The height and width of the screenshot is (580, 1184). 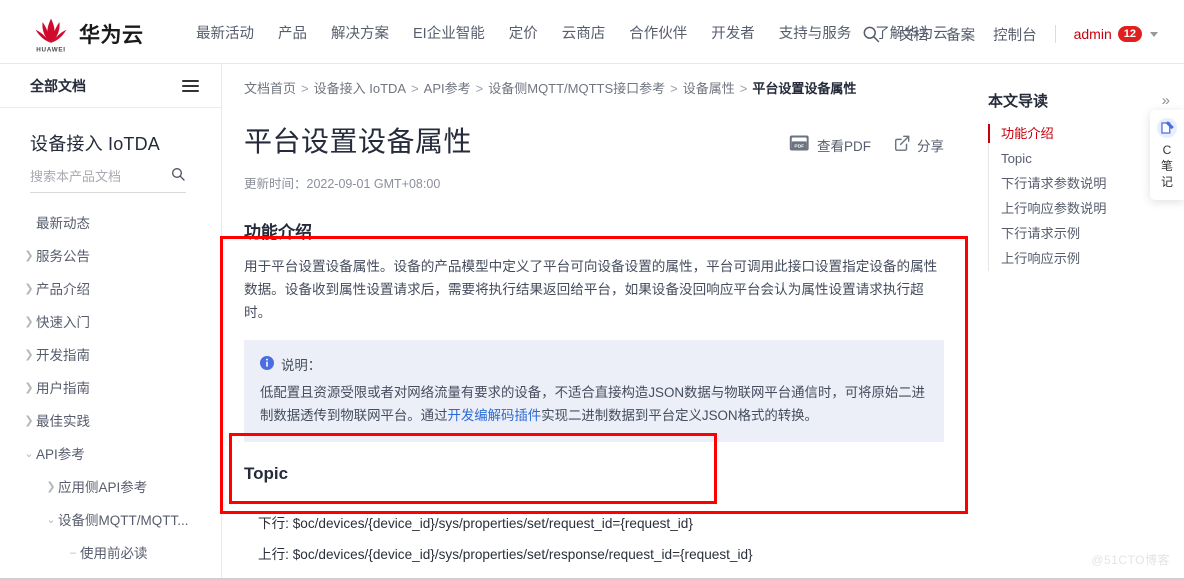 I want to click on nav-item-3: EI企业智能, so click(x=449, y=34).